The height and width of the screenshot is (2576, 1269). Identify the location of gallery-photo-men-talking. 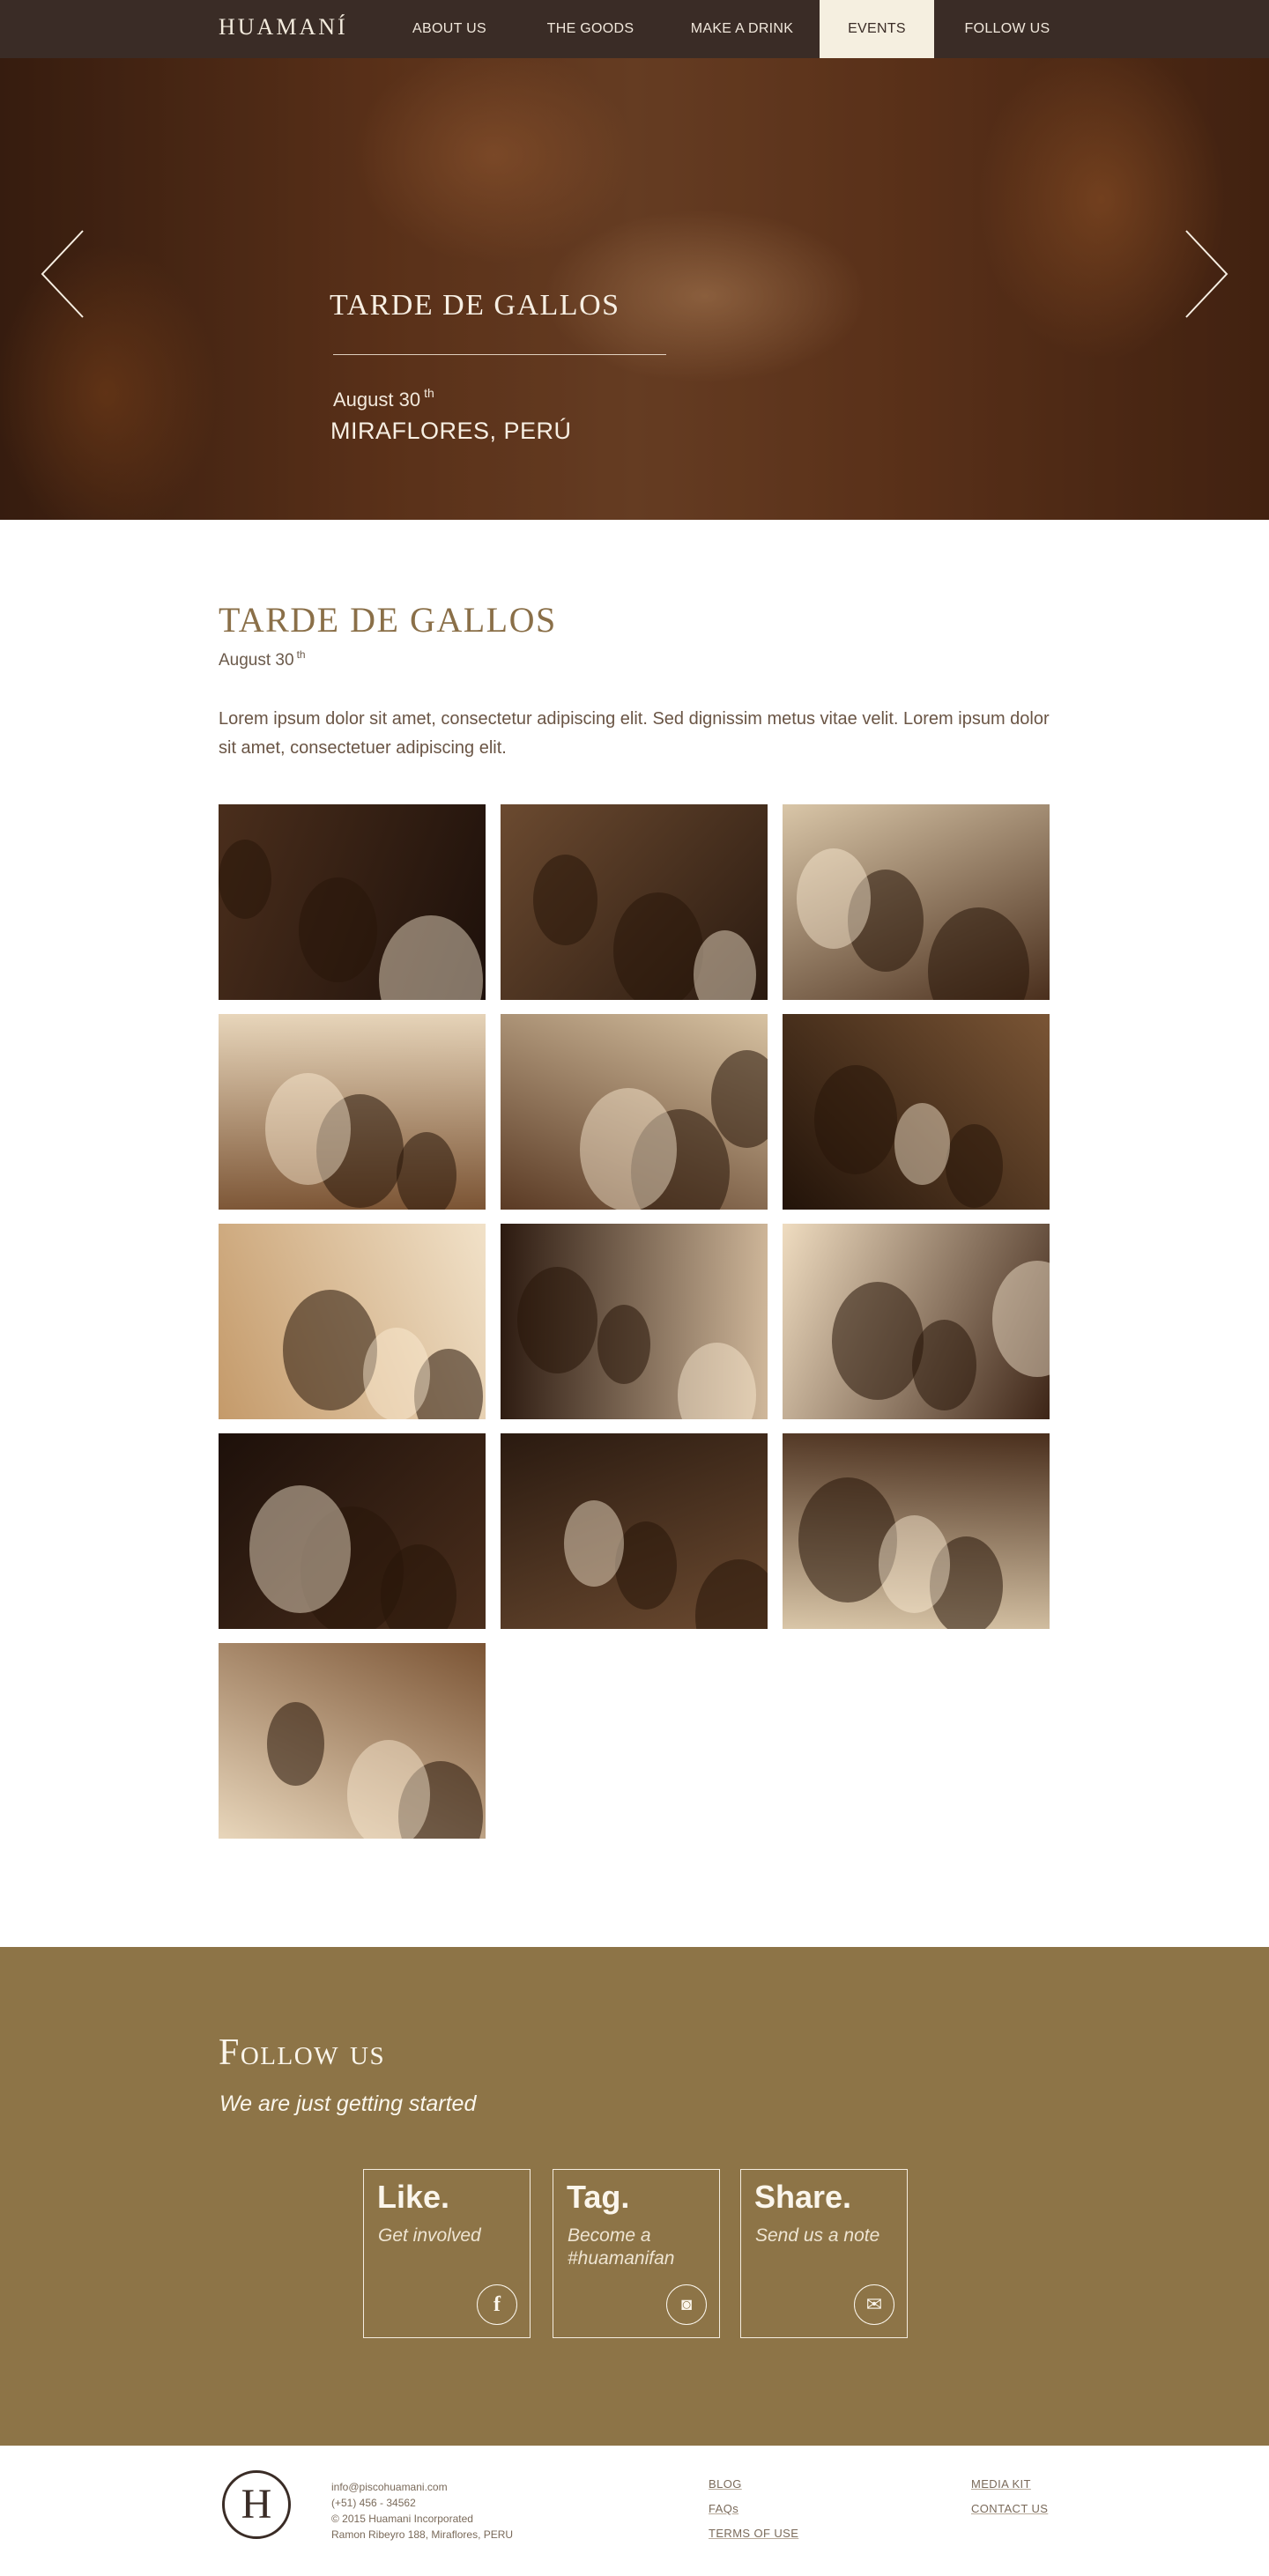
(634, 1321).